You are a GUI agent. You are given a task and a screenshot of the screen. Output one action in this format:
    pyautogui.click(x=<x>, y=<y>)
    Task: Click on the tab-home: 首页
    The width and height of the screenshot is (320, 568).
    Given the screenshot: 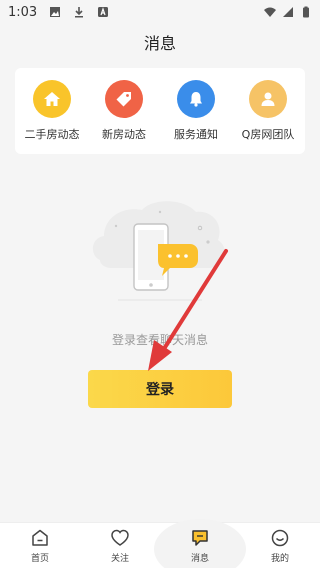 What is the action you would take?
    pyautogui.click(x=40, y=545)
    